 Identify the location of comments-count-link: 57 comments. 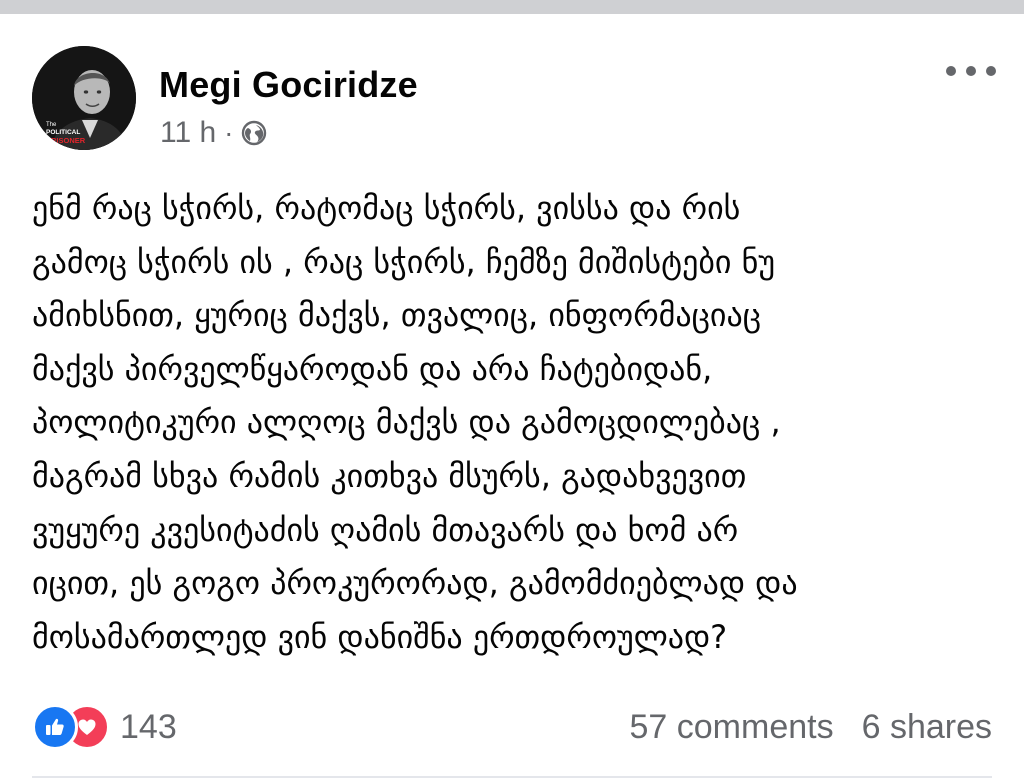
(732, 727).